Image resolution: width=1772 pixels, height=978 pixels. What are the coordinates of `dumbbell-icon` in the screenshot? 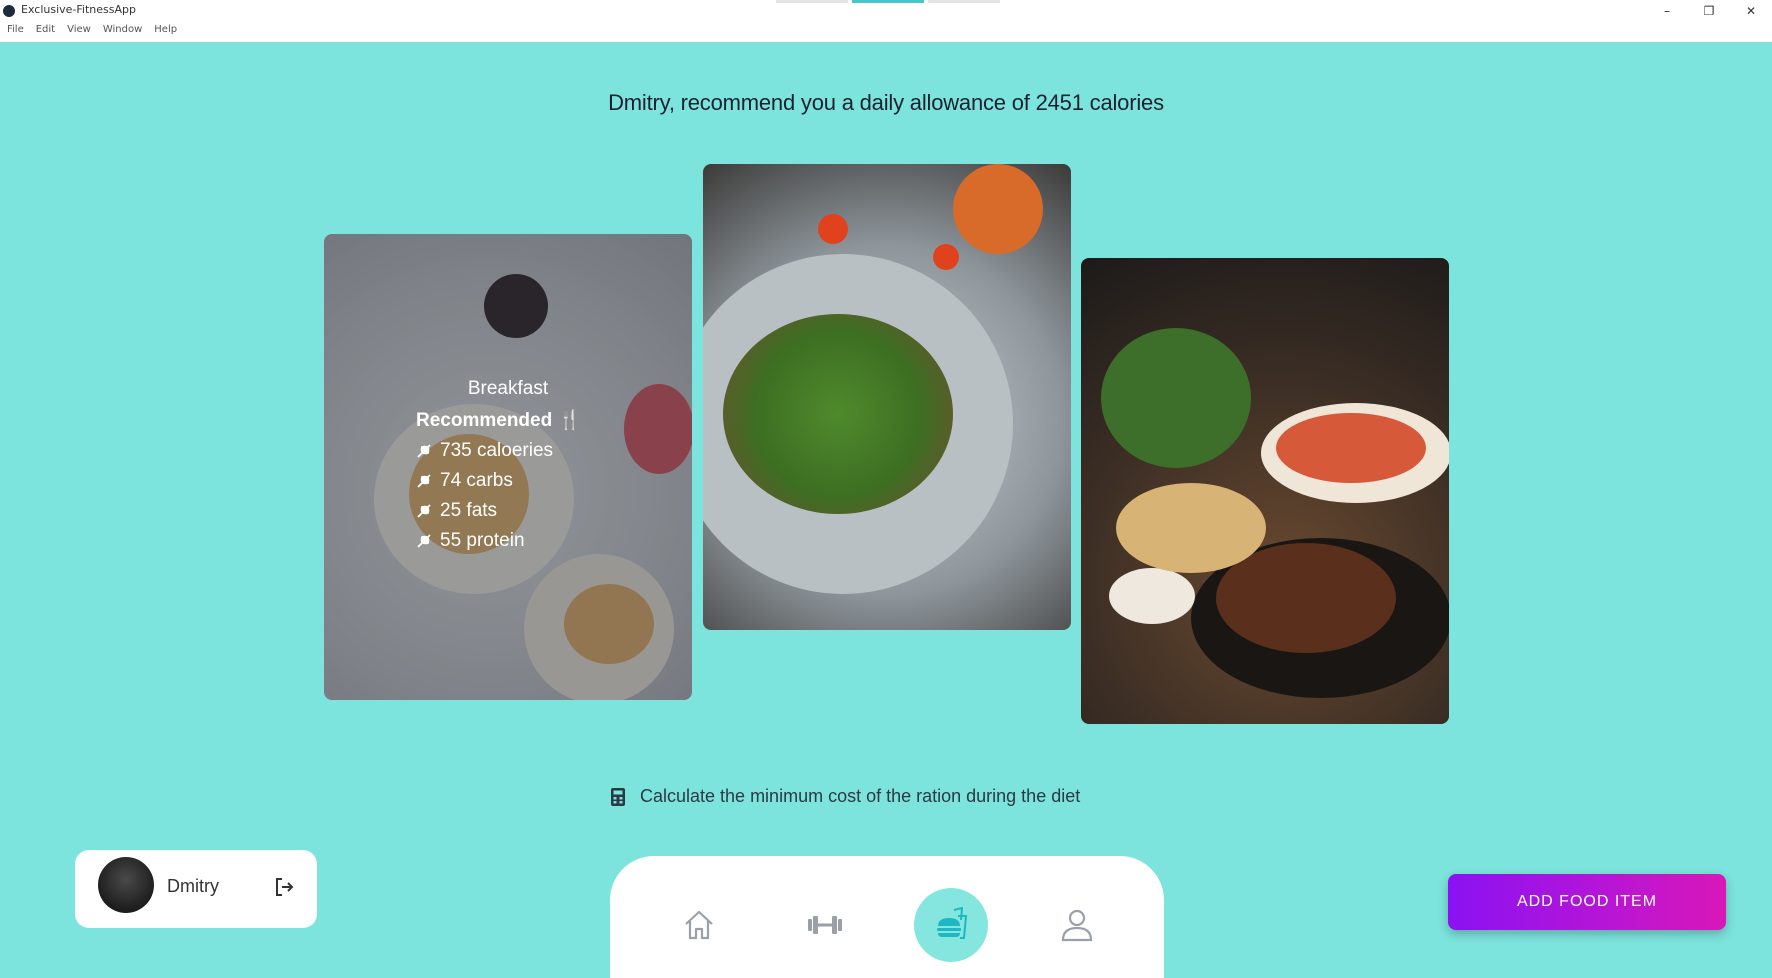 It's located at (825, 925).